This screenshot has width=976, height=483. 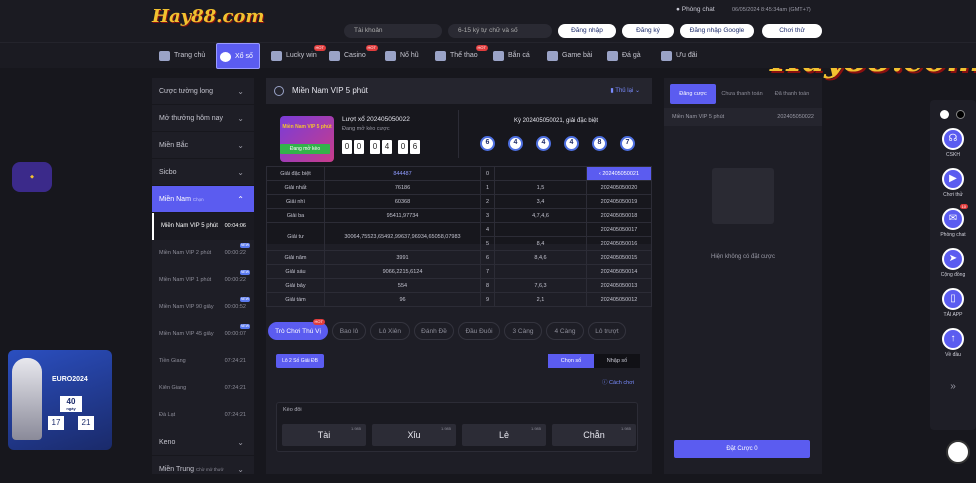 What do you see at coordinates (958, 452) in the screenshot?
I see `agent-avatar` at bounding box center [958, 452].